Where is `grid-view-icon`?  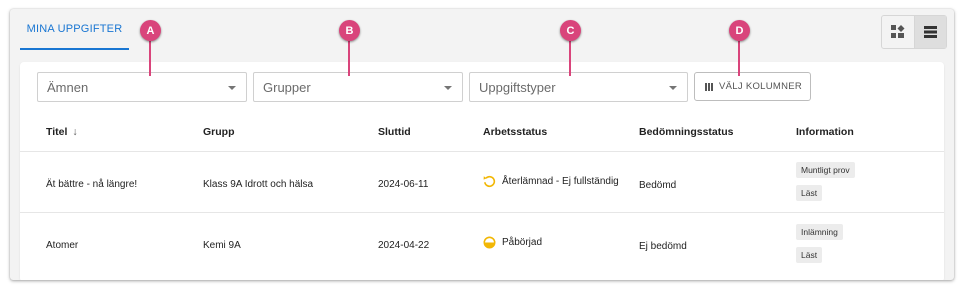 grid-view-icon is located at coordinates (897, 31).